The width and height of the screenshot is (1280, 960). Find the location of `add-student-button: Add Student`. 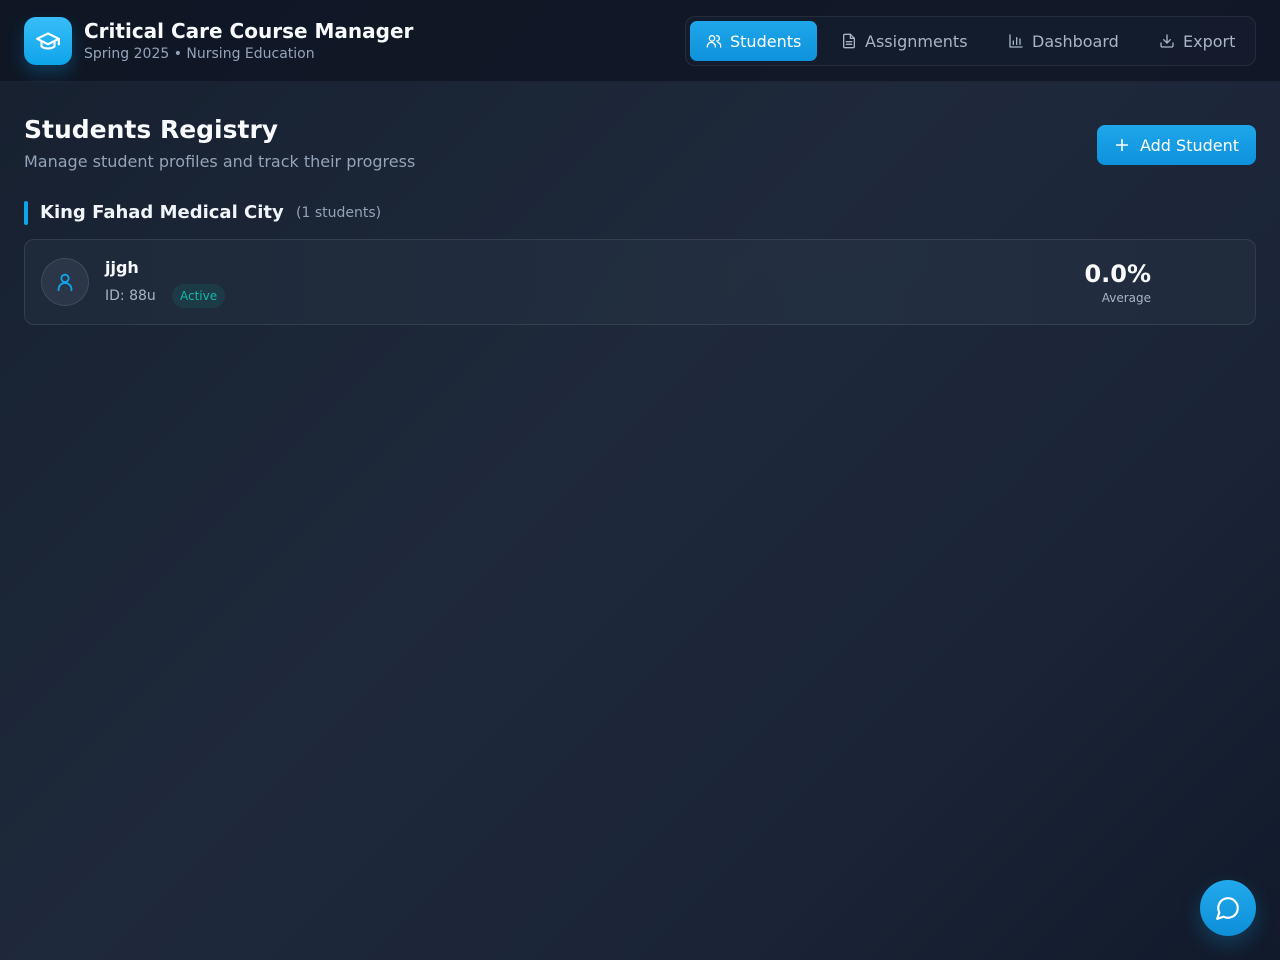

add-student-button: Add Student is located at coordinates (1176, 145).